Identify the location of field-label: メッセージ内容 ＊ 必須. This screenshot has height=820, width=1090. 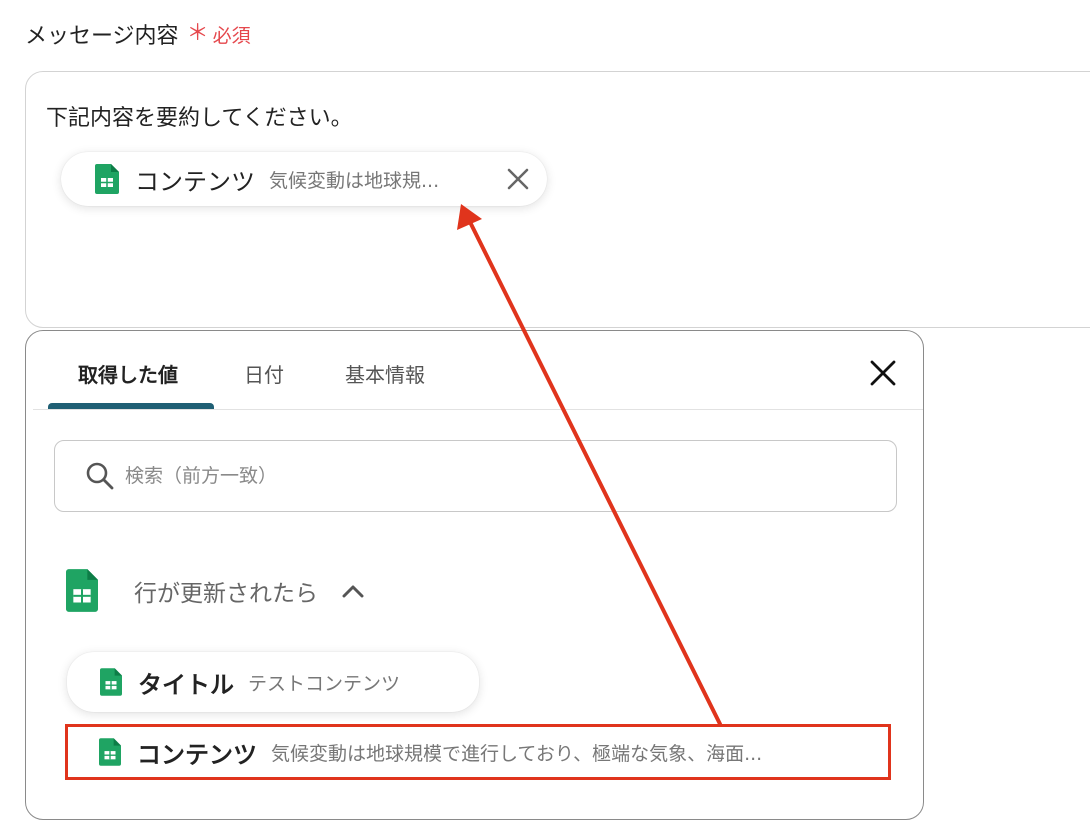
(138, 34).